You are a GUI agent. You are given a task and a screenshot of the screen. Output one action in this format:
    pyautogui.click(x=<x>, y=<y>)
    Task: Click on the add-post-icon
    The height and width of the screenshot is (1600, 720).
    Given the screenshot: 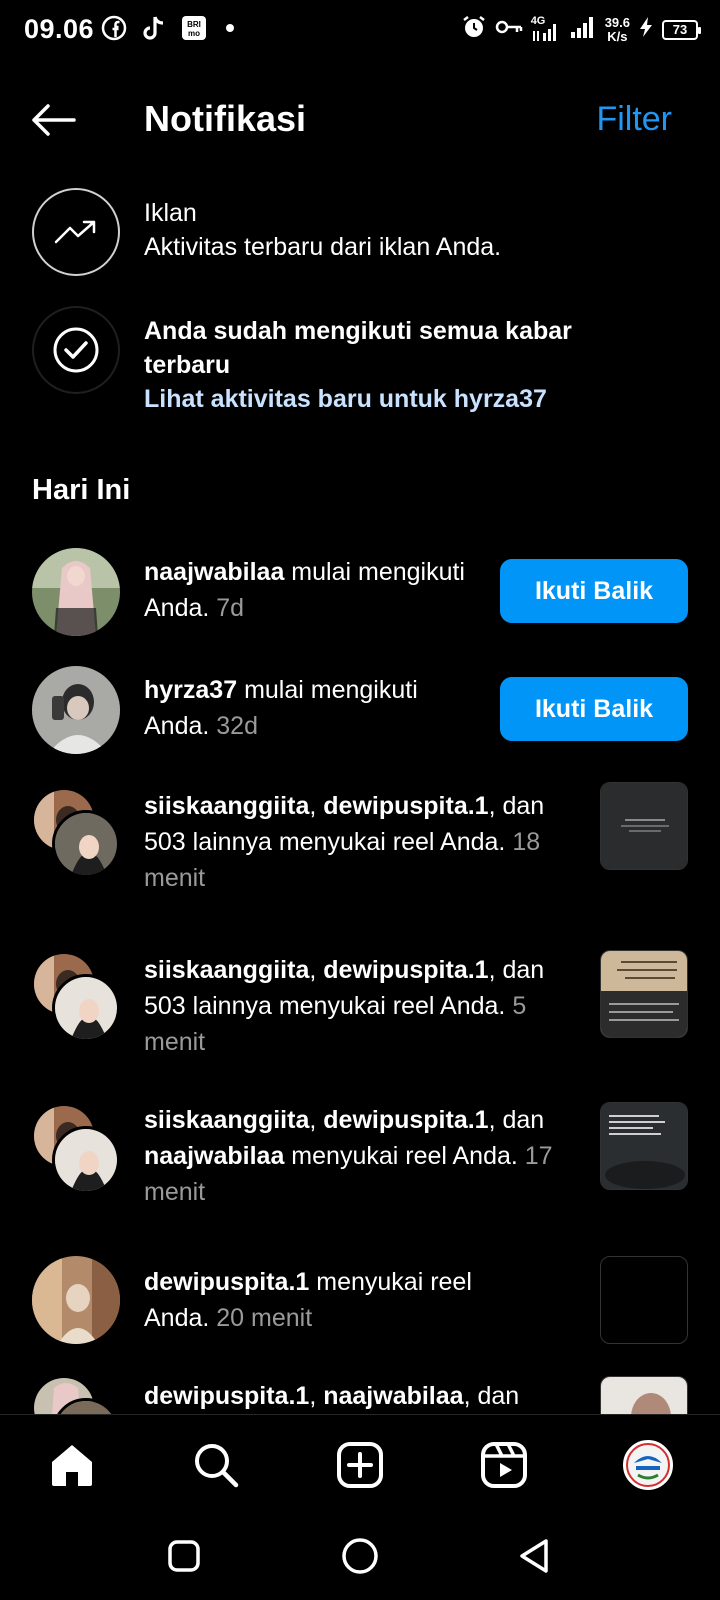 What is the action you would take?
    pyautogui.click(x=360, y=1465)
    